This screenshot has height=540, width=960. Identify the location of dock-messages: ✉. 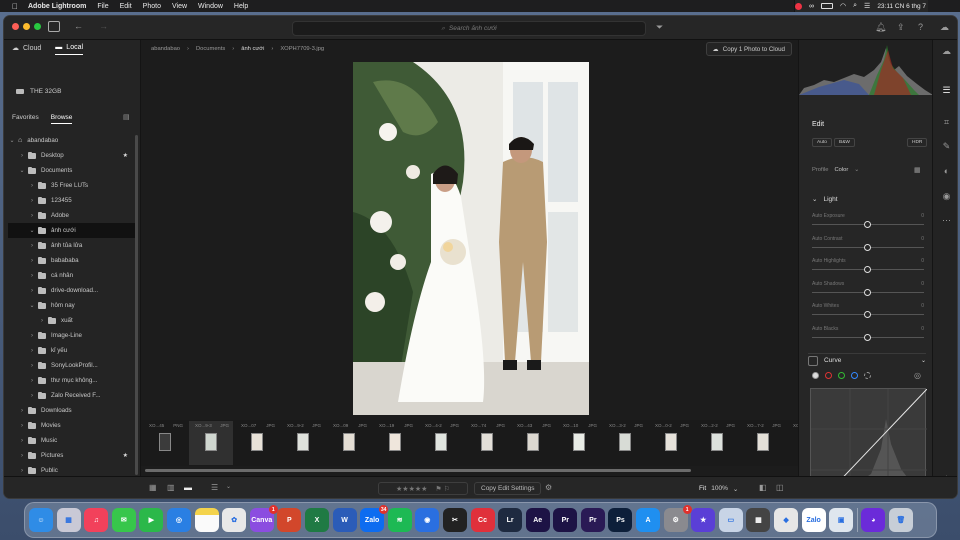
(123, 520).